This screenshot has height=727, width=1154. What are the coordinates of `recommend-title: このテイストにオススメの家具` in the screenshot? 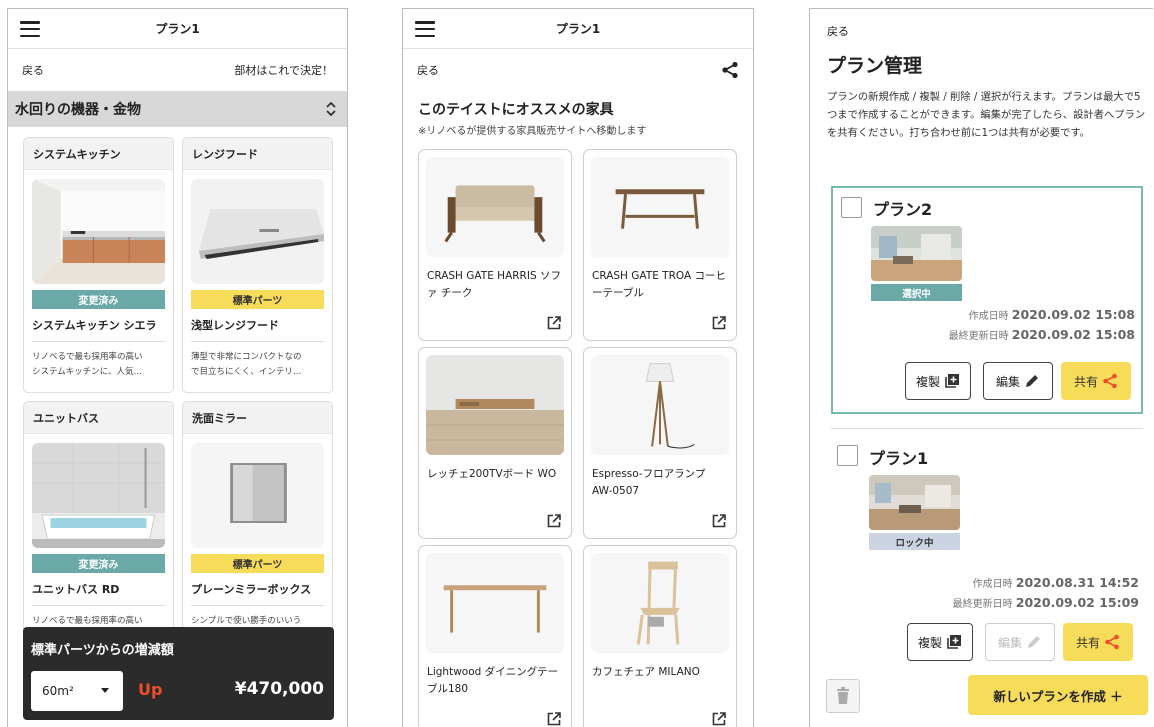 It's located at (516, 110).